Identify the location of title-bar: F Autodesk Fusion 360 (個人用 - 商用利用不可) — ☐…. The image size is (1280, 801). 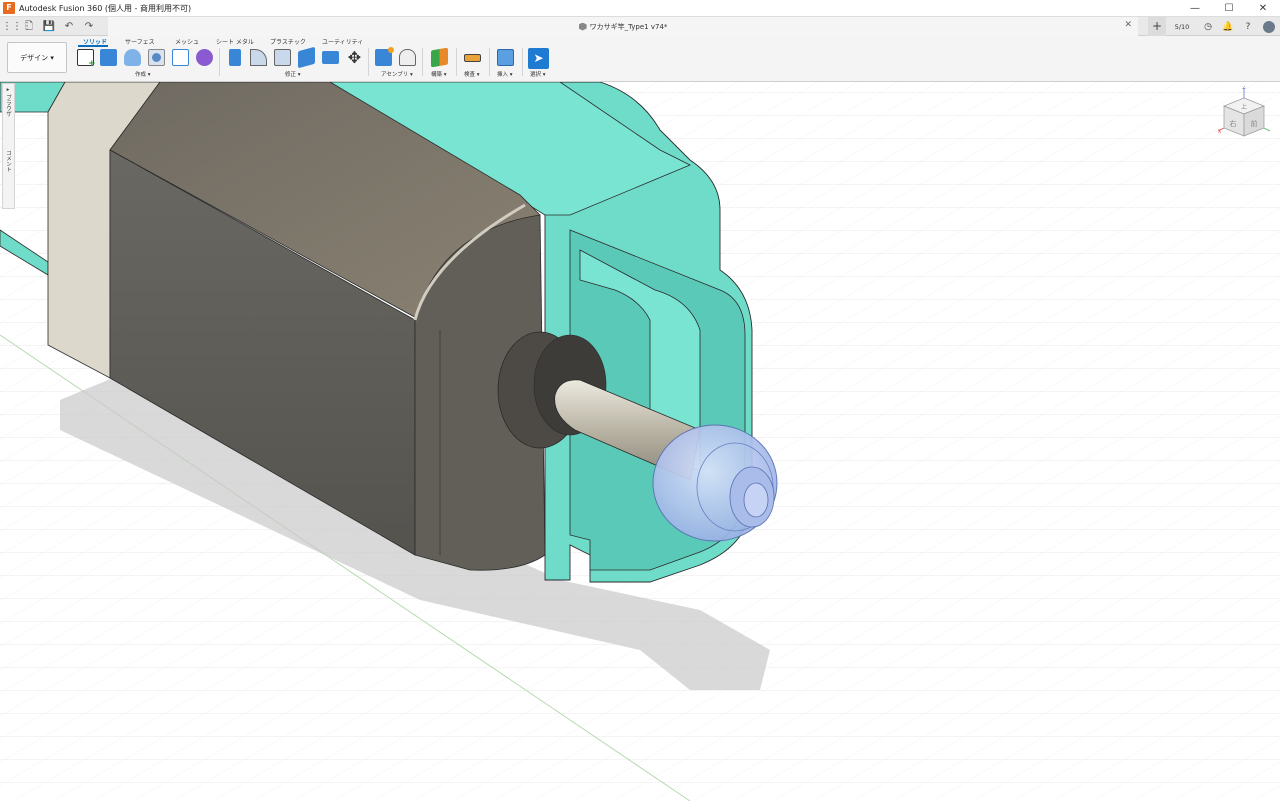
(640, 8).